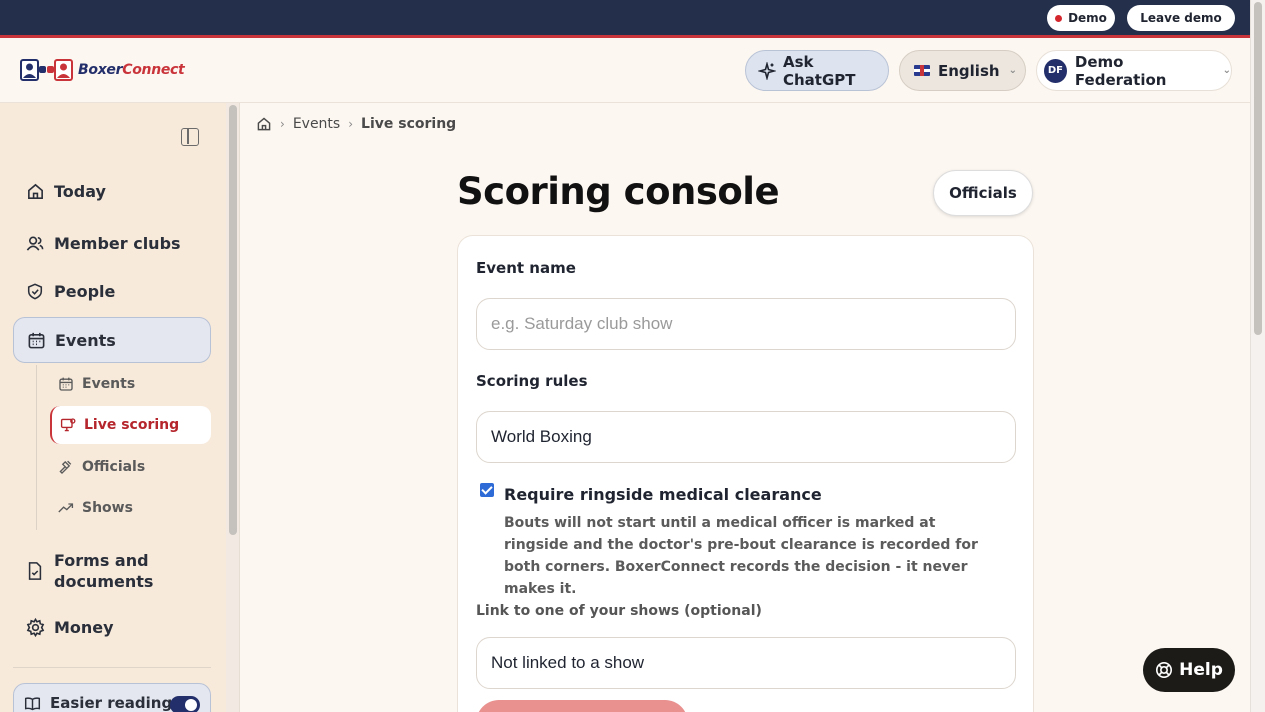 Image resolution: width=1265 pixels, height=712 pixels. I want to click on sidebar-collapse-icon, so click(190, 137).